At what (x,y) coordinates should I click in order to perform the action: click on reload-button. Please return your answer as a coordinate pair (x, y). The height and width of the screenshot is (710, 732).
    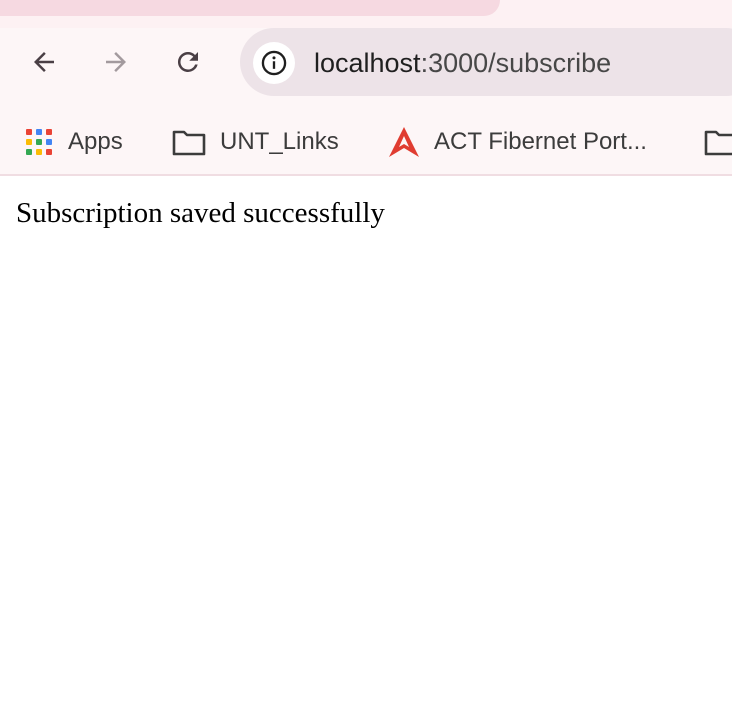
    Looking at the image, I should click on (188, 62).